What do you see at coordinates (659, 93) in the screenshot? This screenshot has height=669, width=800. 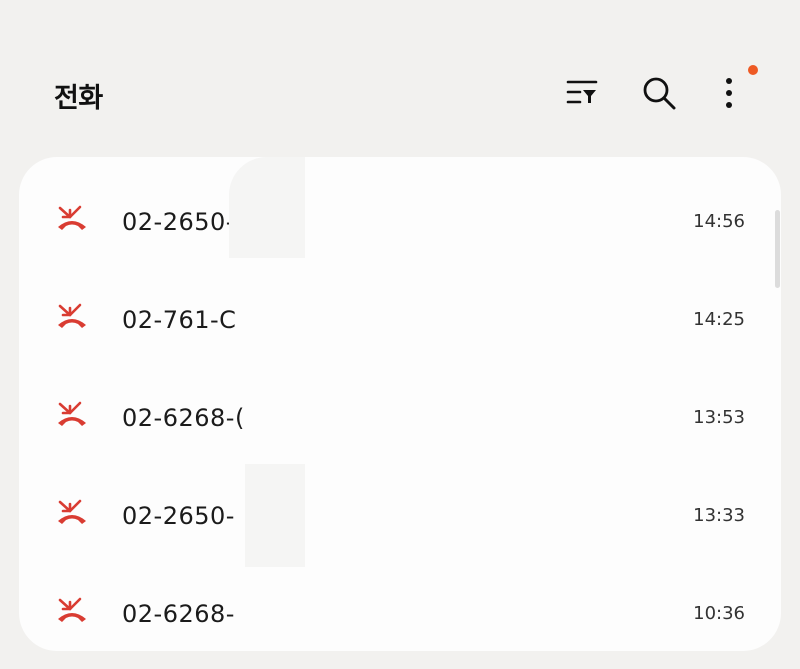 I see `search-icon` at bounding box center [659, 93].